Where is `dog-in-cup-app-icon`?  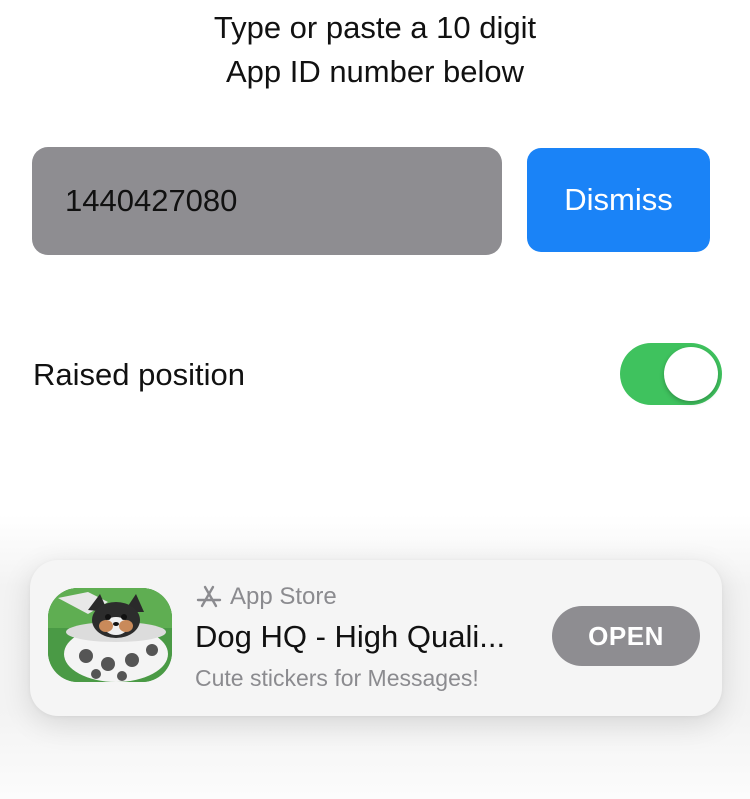
dog-in-cup-app-icon is located at coordinates (110, 635).